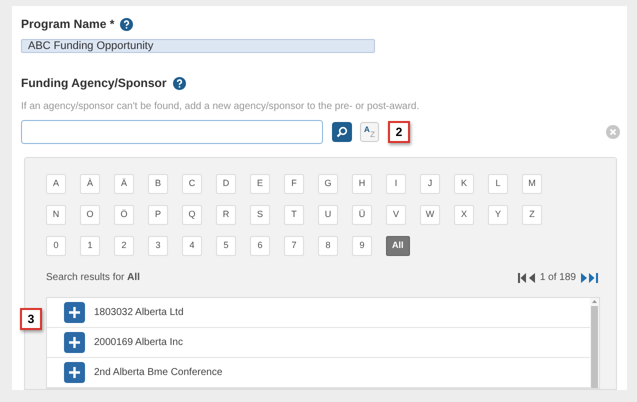 The width and height of the screenshot is (637, 402). I want to click on letter-button: 1, so click(90, 246).